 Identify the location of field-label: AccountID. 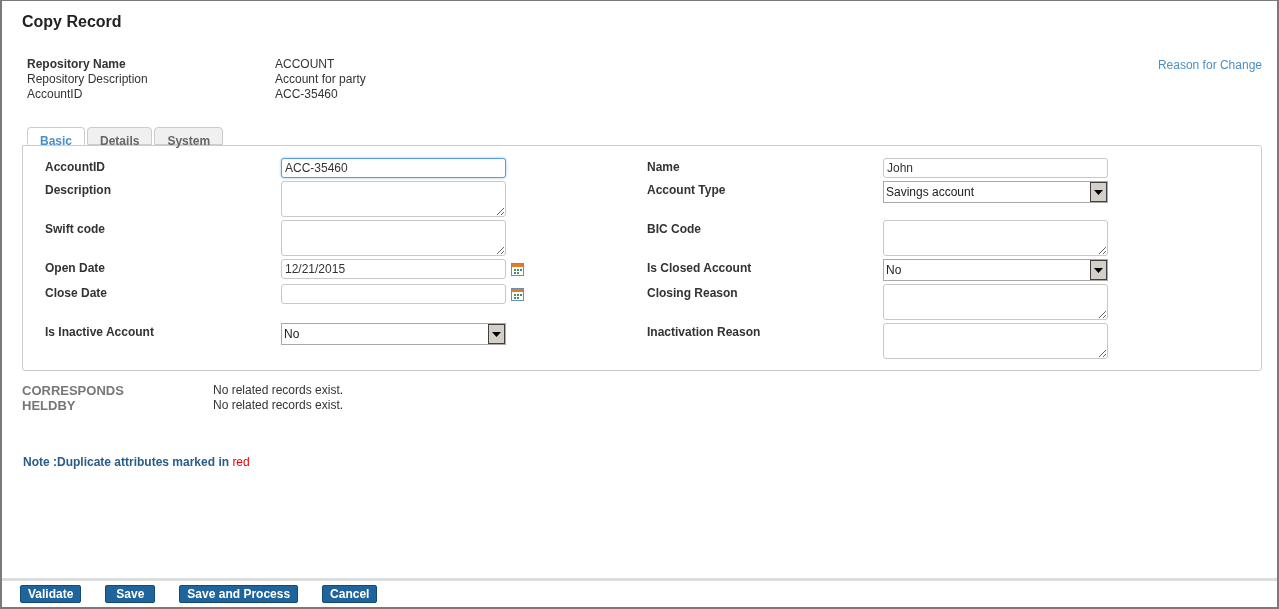
(75, 167).